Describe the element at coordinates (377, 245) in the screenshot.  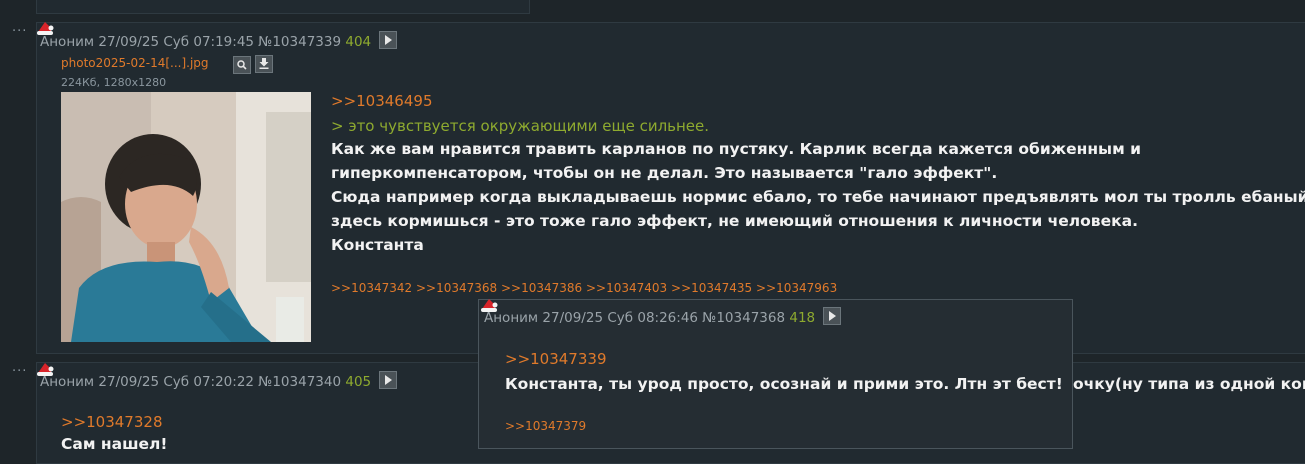
I see `post-body-line: Константа` at that location.